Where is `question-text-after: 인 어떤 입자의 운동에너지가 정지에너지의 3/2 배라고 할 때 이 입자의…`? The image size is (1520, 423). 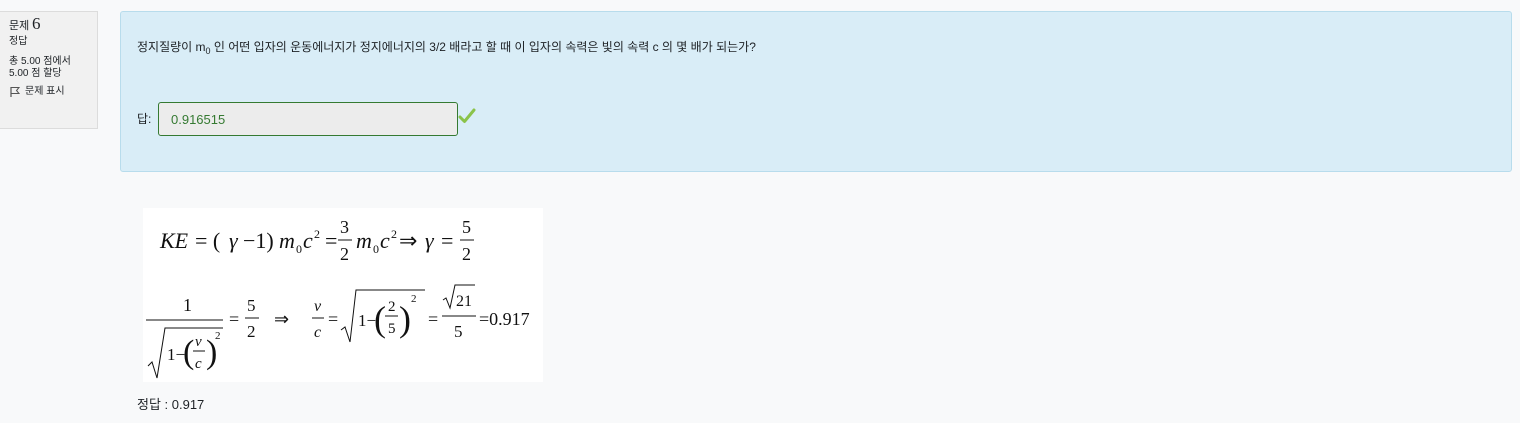
question-text-after: 인 어떤 입자의 운동에너지가 정지에너지의 3/2 배라고 할 때 이 입자의… is located at coordinates (483, 47).